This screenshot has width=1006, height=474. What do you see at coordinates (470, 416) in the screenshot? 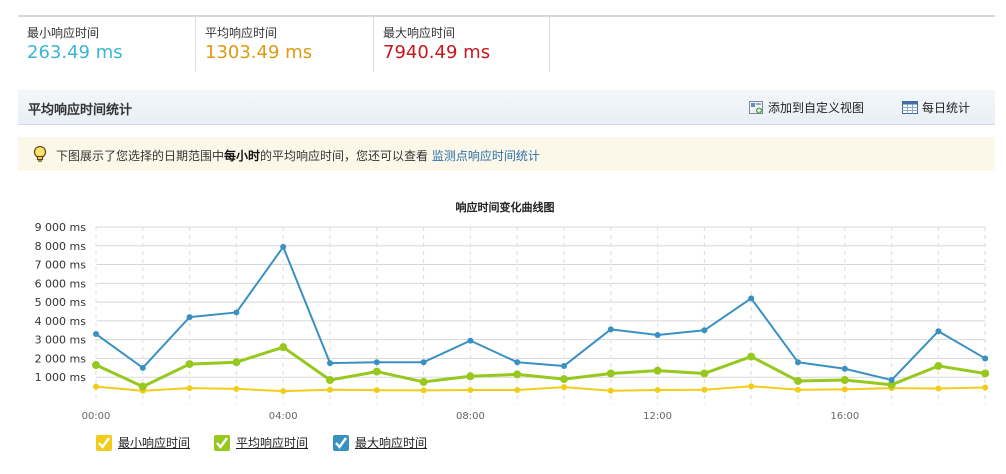
I see `x-tick-label: 08:00` at bounding box center [470, 416].